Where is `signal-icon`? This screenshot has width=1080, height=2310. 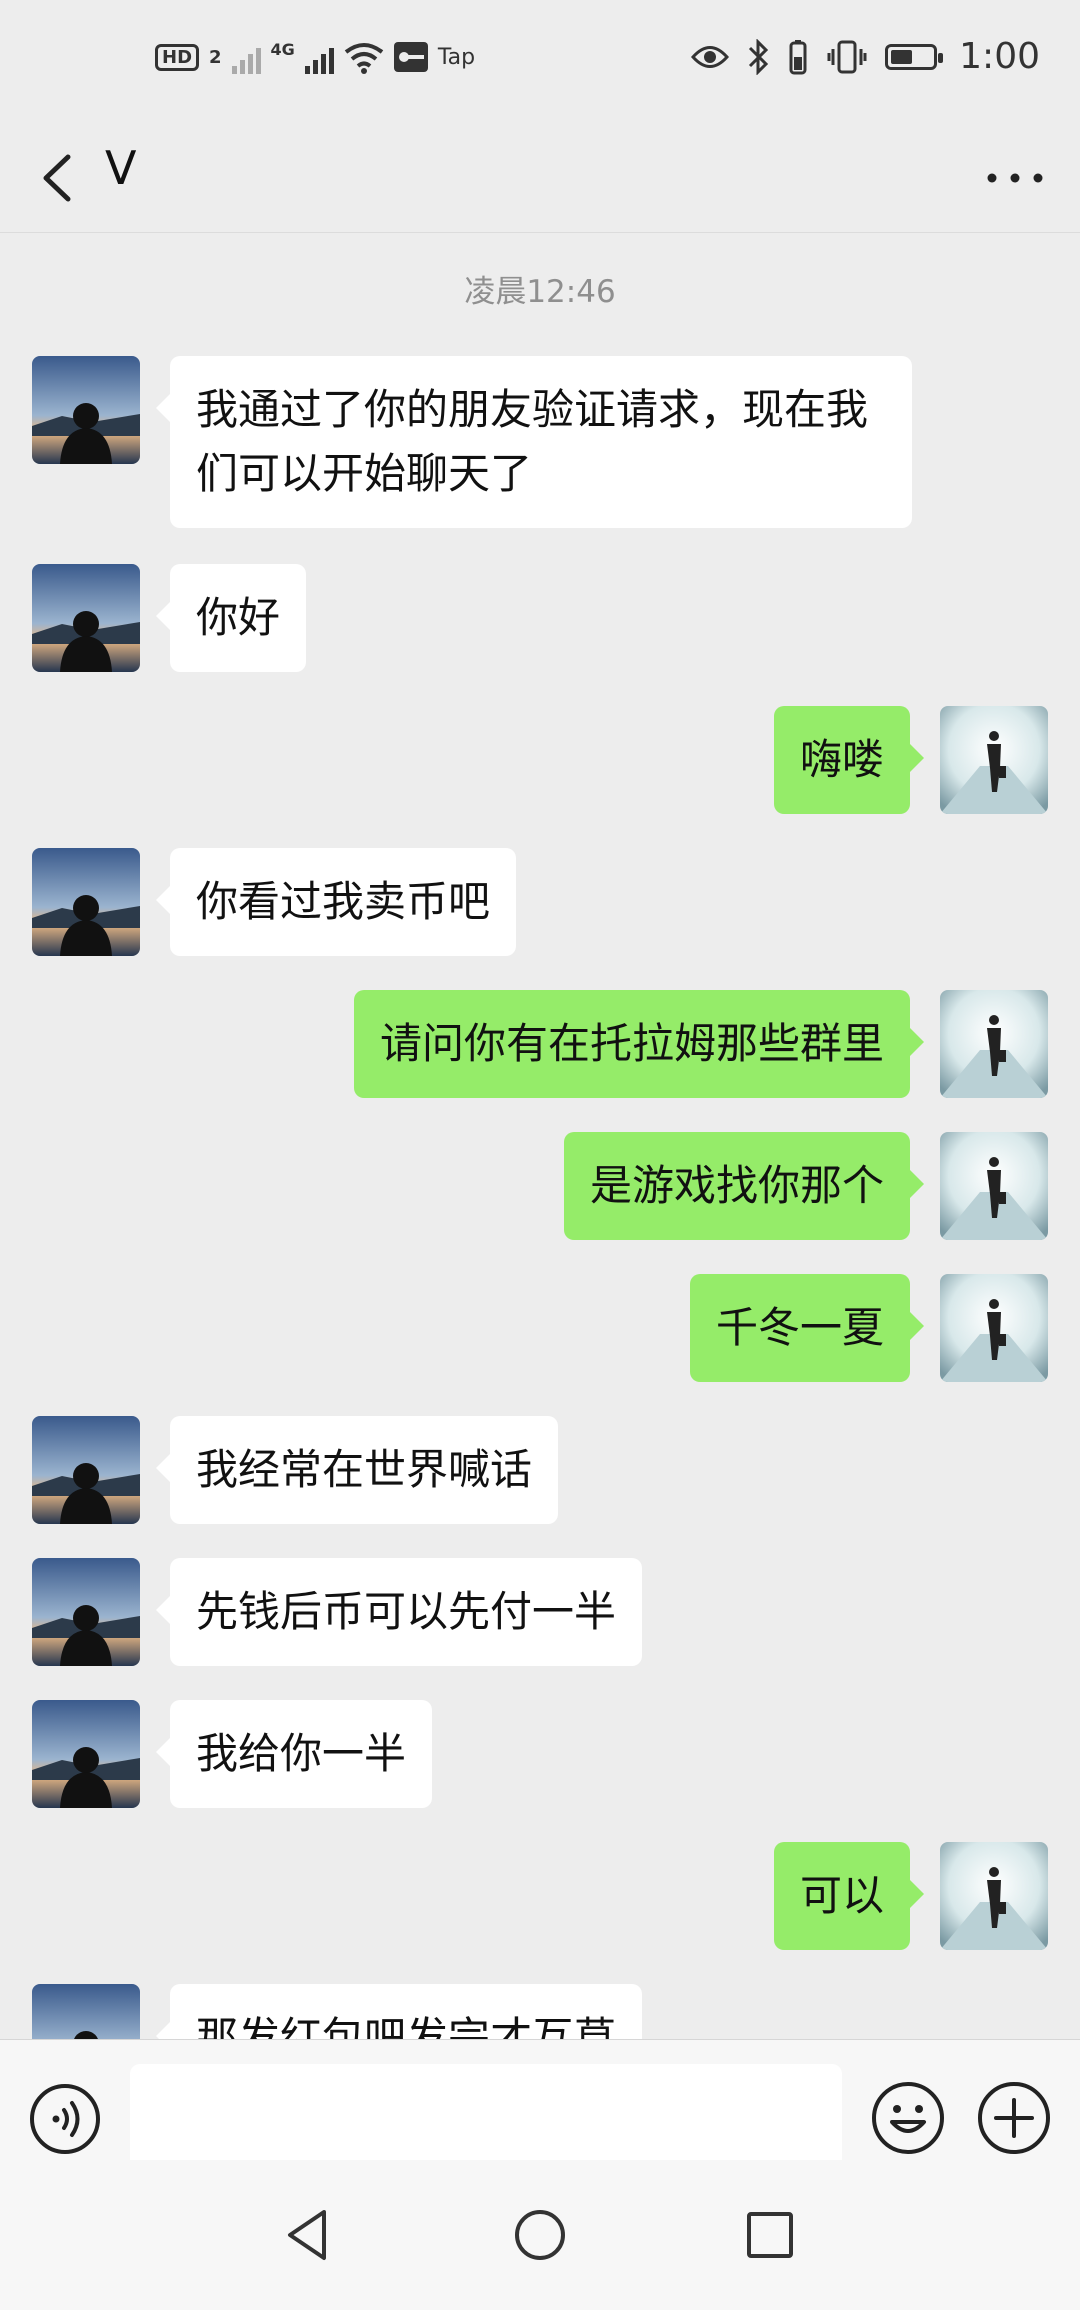
signal-icon is located at coordinates (246, 57).